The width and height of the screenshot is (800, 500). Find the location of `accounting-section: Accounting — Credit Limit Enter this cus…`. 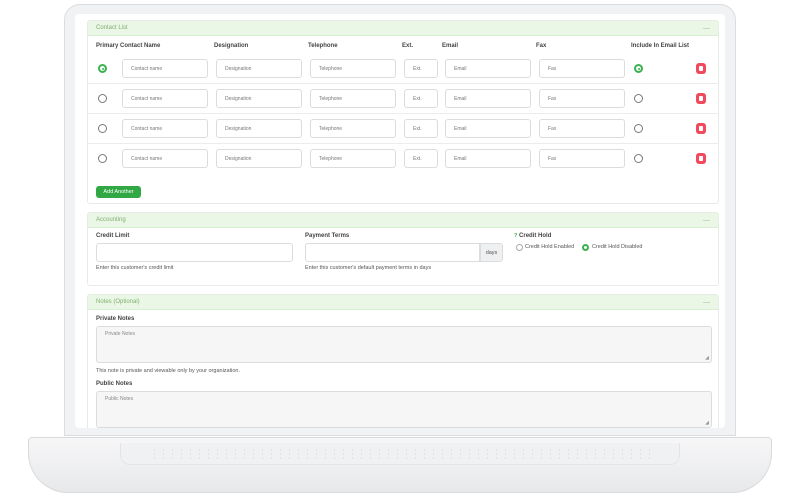

accounting-section: Accounting — Credit Limit Enter this cus… is located at coordinates (403, 249).